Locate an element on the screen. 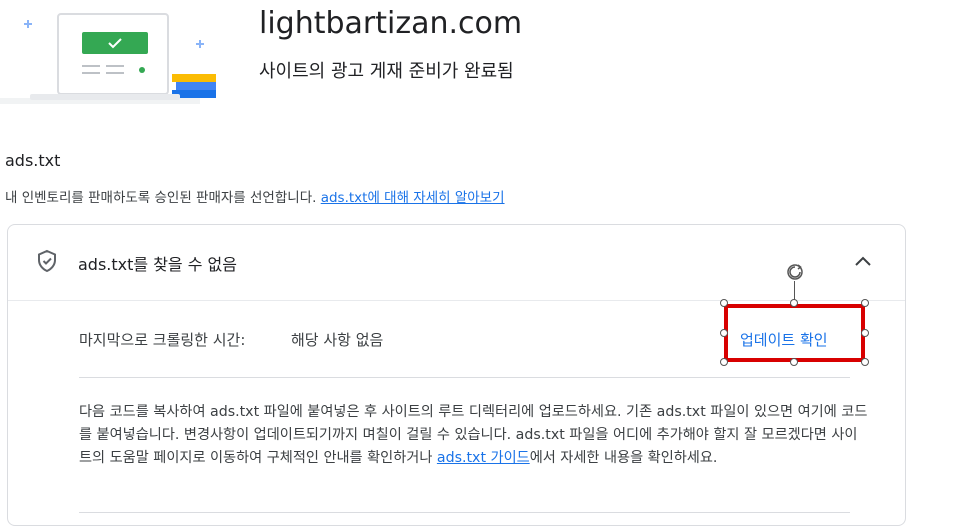  last-crawled-value: 해당 사항 없음 is located at coordinates (337, 340).